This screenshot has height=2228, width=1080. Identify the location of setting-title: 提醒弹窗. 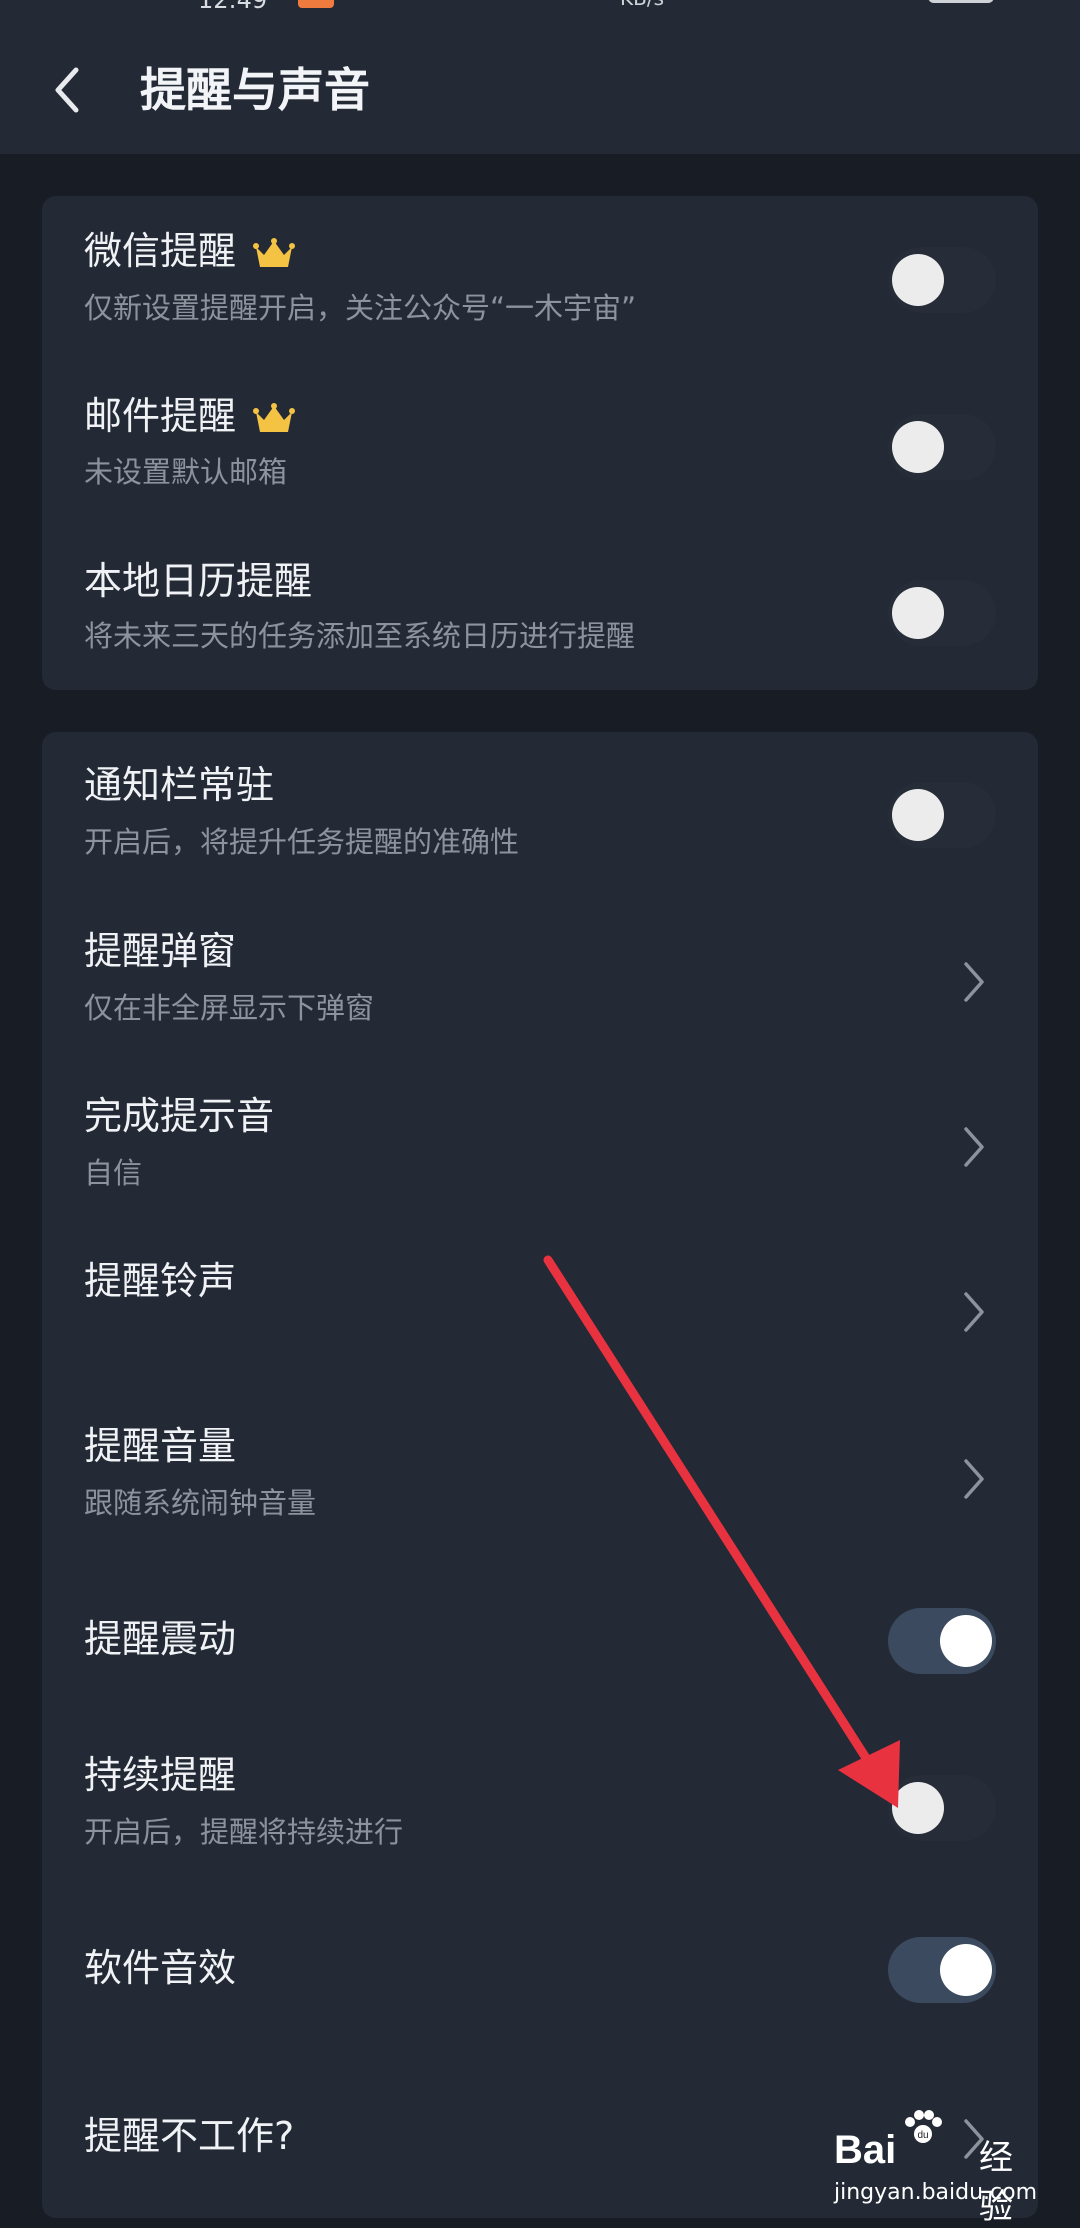
(160, 951).